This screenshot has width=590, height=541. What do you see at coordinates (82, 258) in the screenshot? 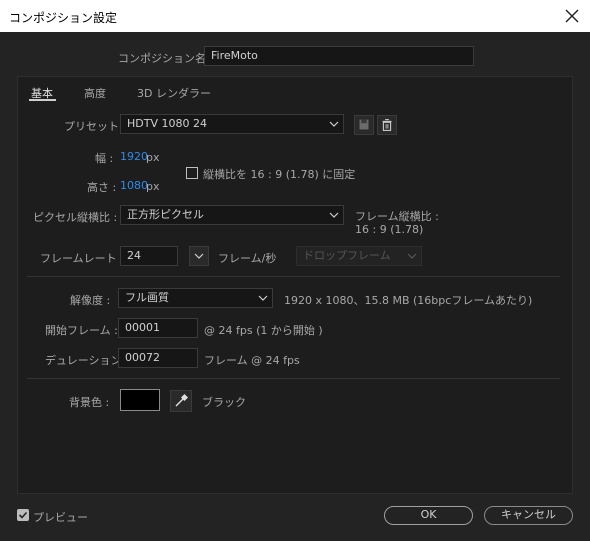
I see `frame-rate-label: フレームレート :` at bounding box center [82, 258].